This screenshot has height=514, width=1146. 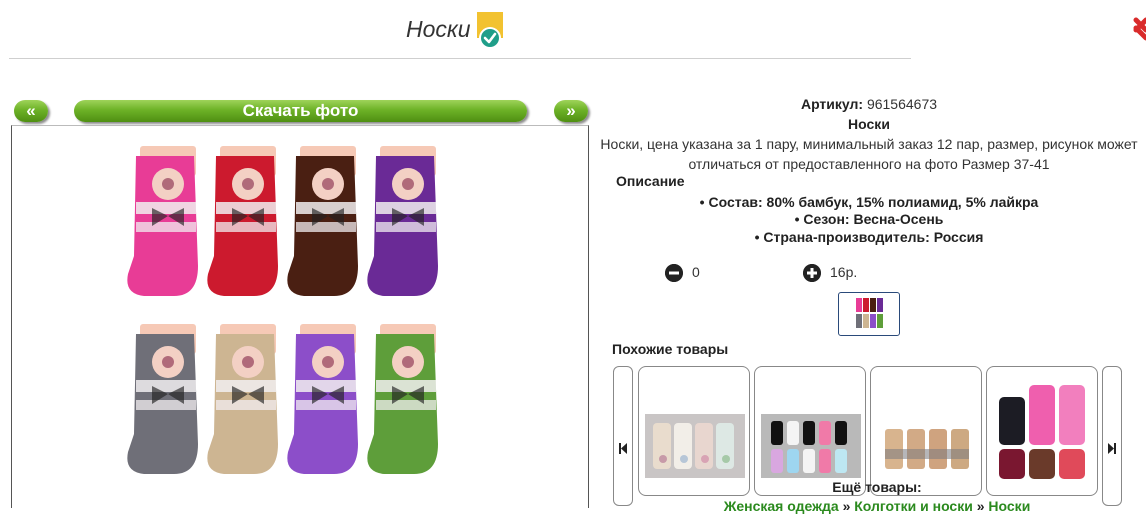 I want to click on verified-badge-icon, so click(x=490, y=30).